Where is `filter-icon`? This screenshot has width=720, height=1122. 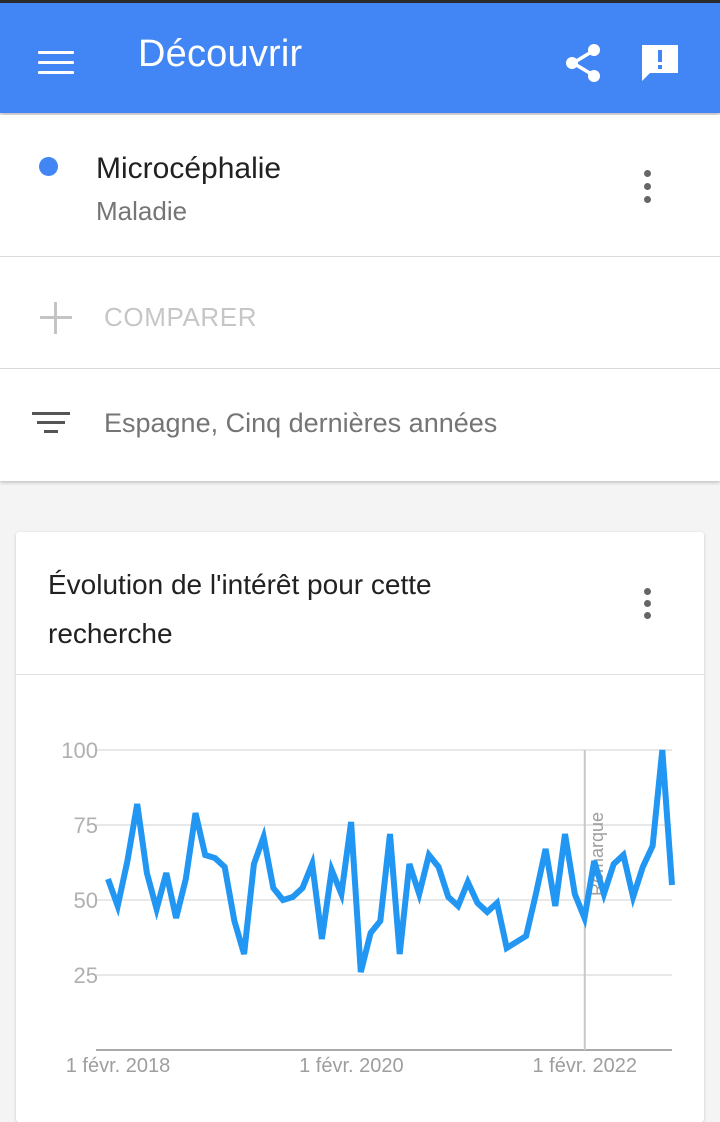
filter-icon is located at coordinates (52, 427).